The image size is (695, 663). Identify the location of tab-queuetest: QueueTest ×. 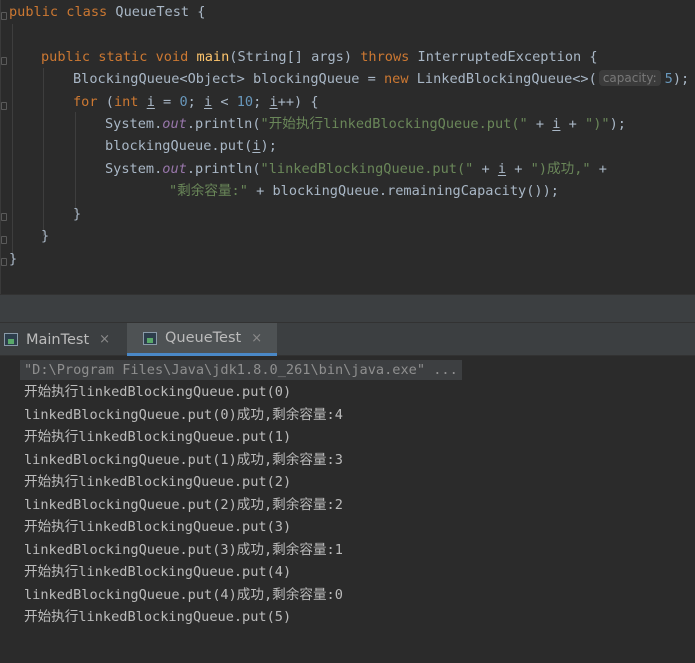
(202, 339).